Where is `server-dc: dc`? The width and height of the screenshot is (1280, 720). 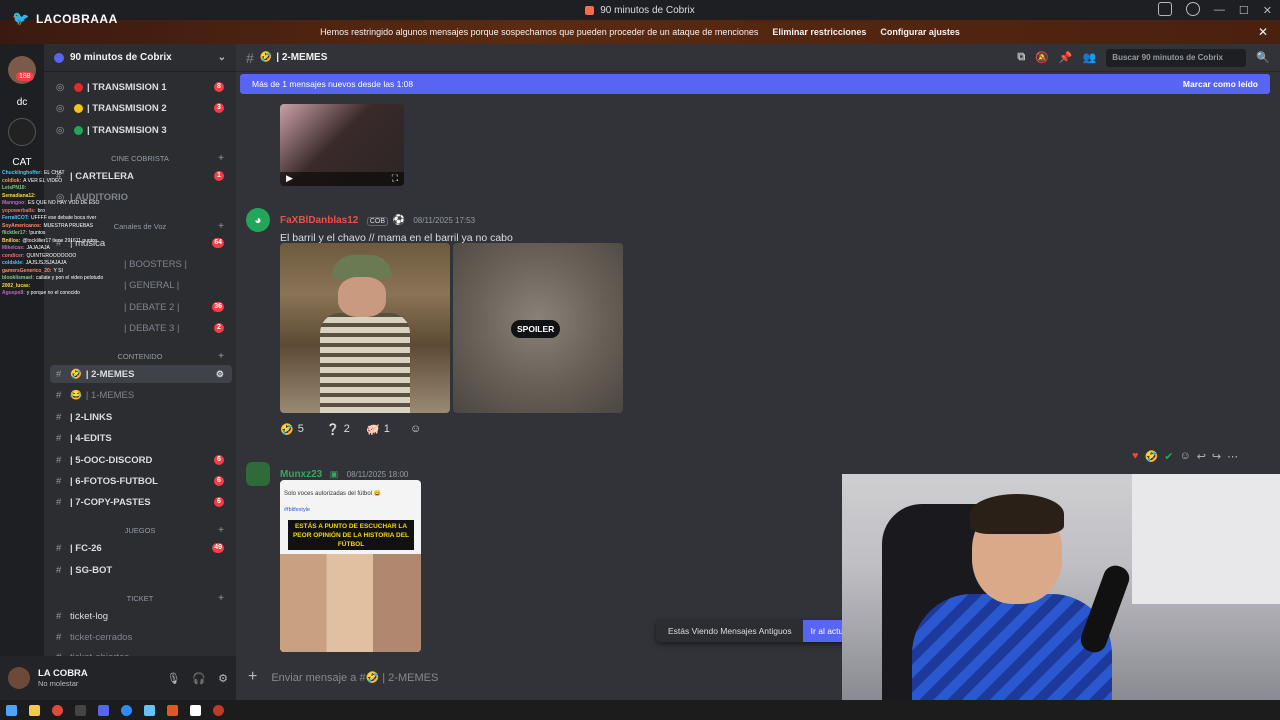
server-dc: dc is located at coordinates (22, 102).